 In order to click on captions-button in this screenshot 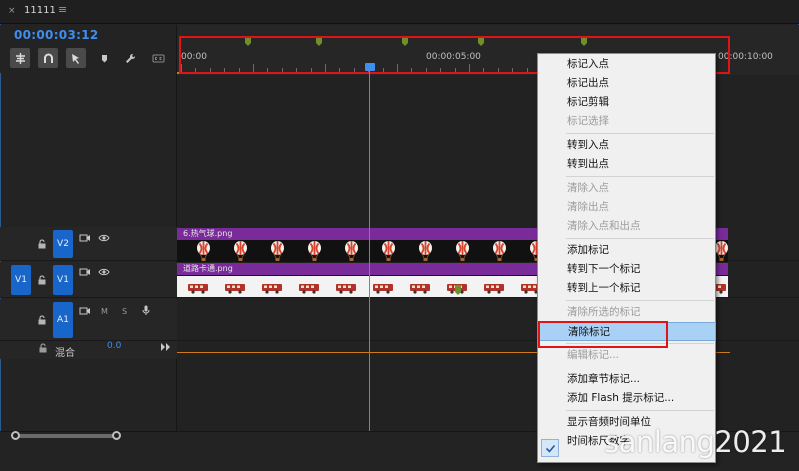, I will do `click(158, 58)`.